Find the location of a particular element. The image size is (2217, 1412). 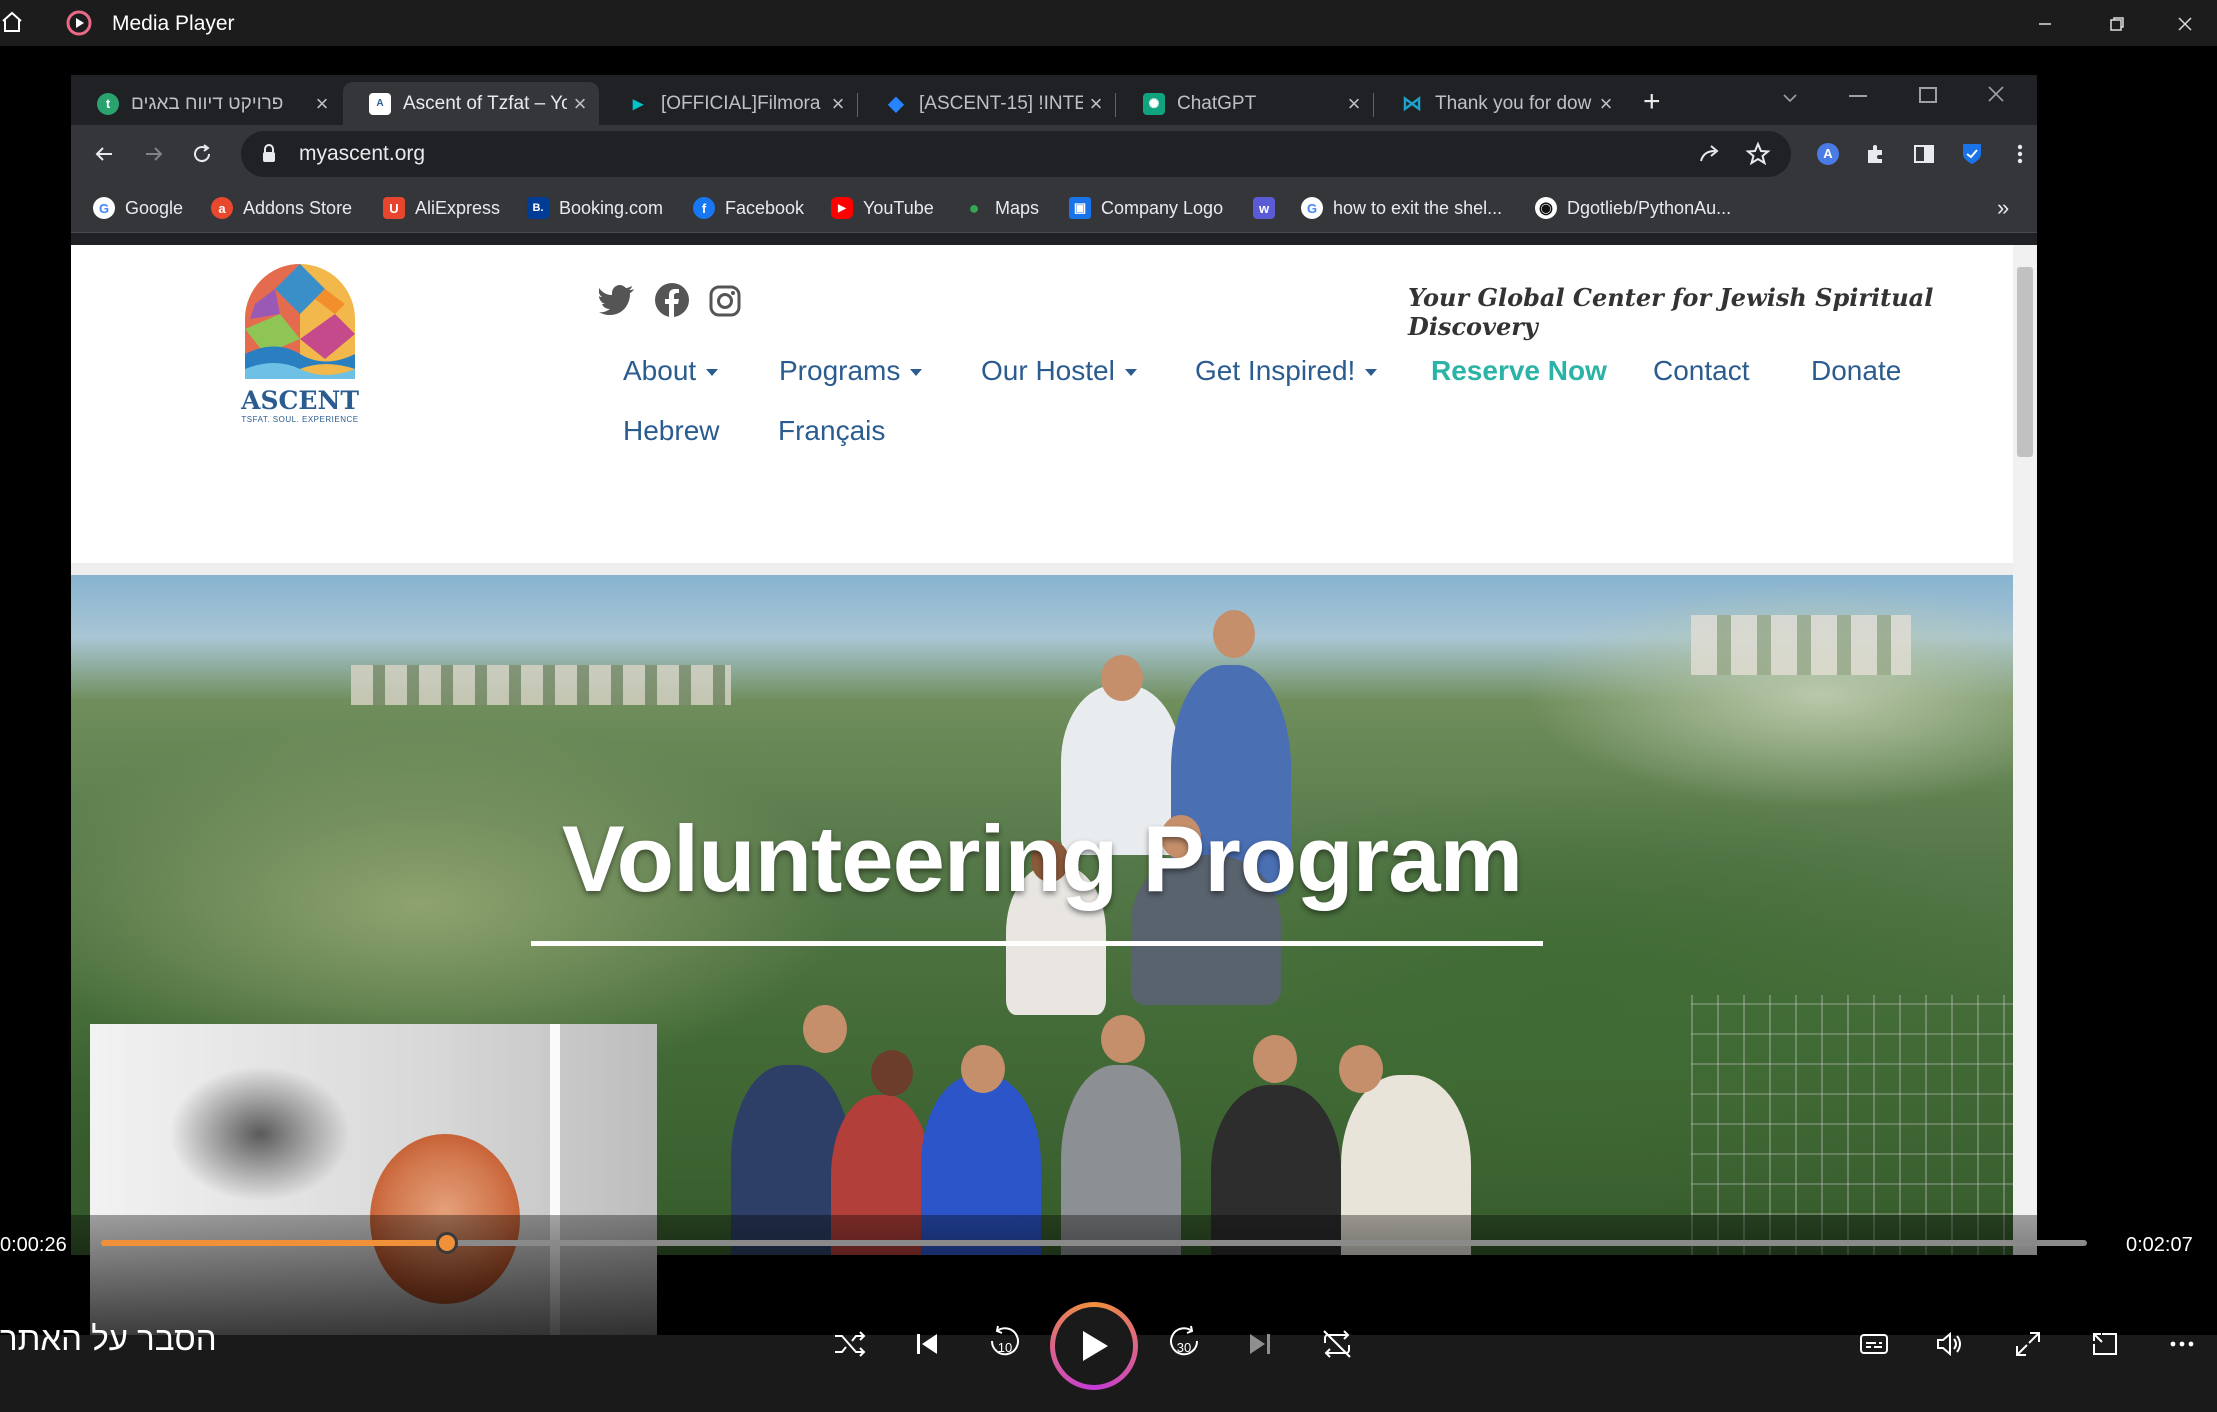

home-icon is located at coordinates (12, 22).